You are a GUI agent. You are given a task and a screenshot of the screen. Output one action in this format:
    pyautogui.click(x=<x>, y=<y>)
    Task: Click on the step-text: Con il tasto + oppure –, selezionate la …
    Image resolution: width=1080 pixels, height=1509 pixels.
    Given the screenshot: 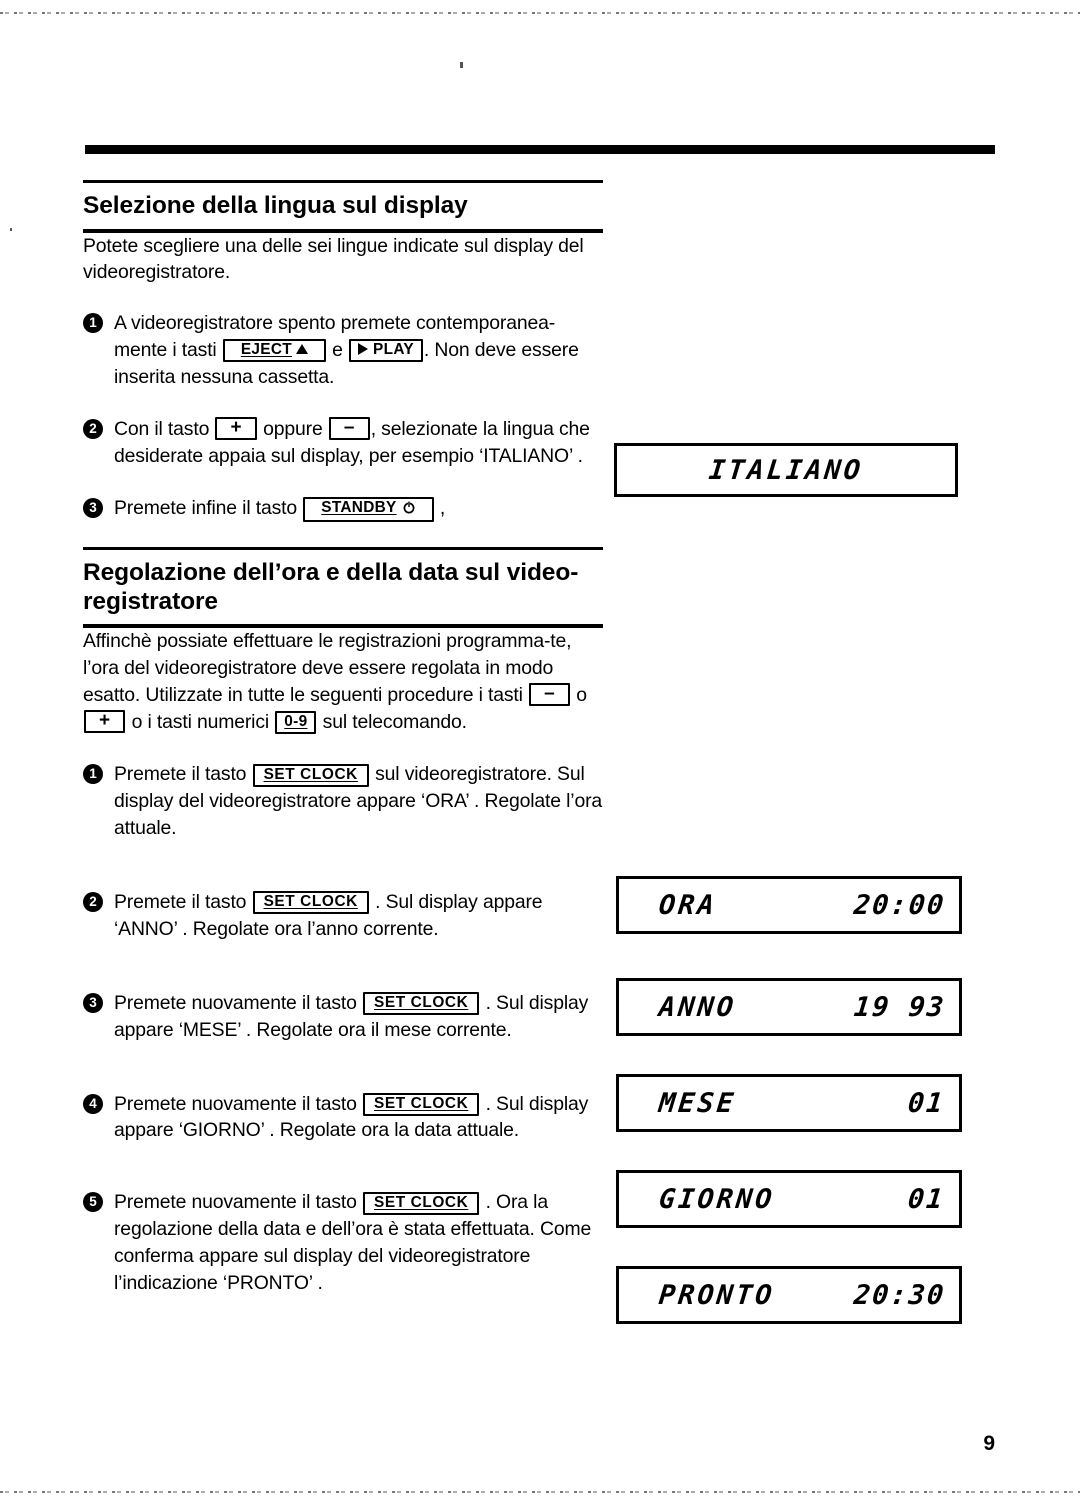 What is the action you would take?
    pyautogui.click(x=352, y=442)
    